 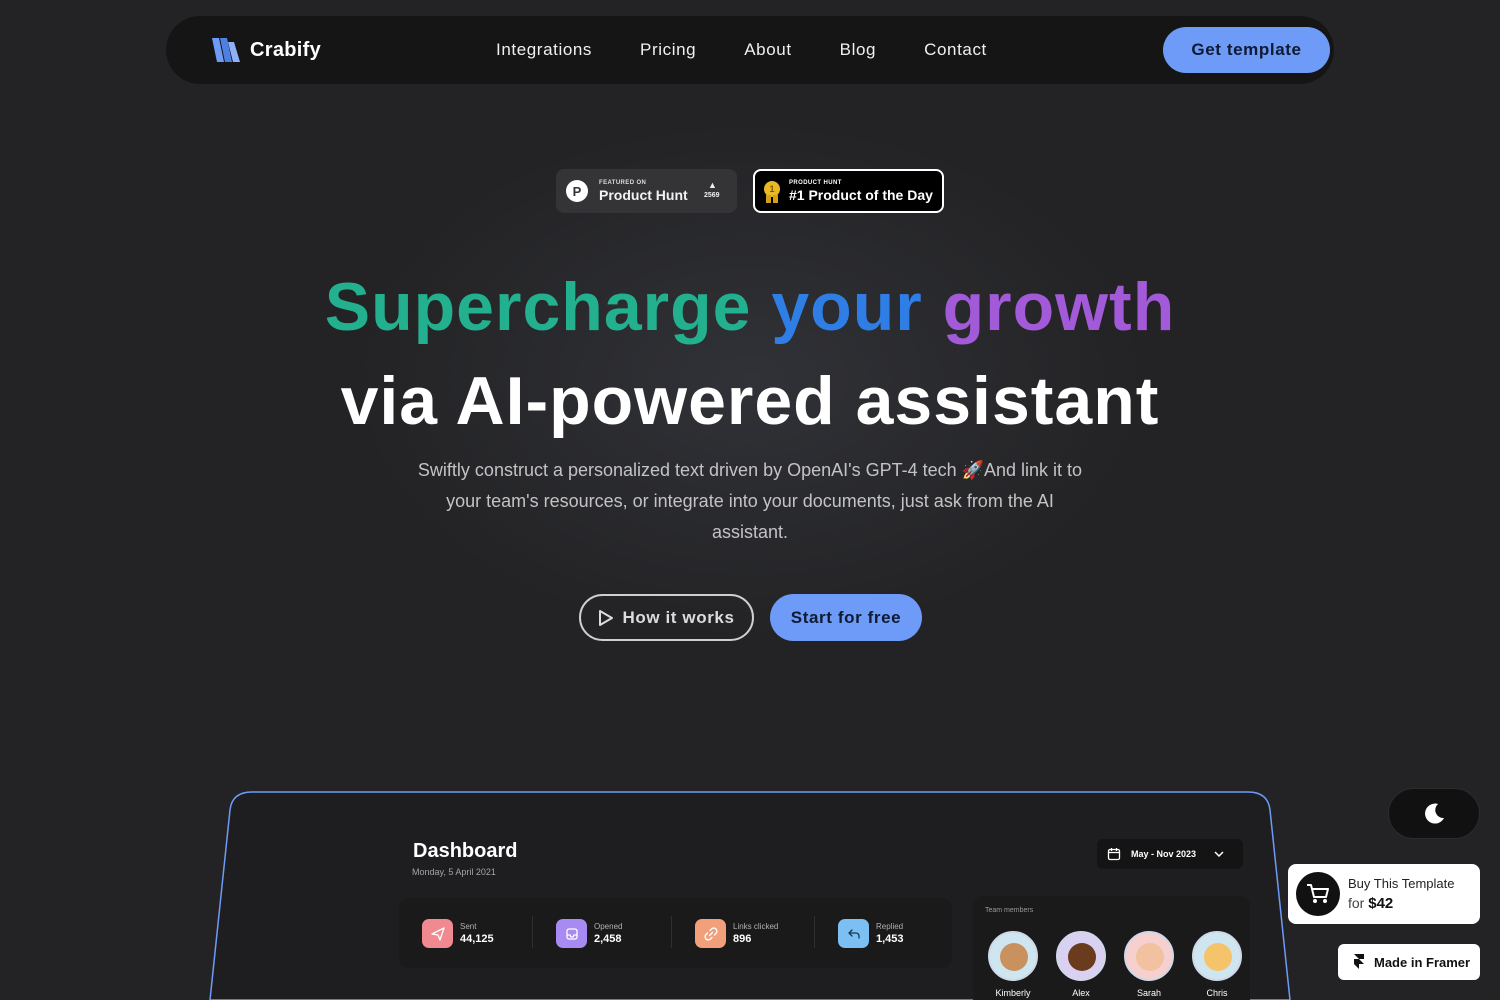 I want to click on pod-title: #1 Product of the Day, so click(x=861, y=195).